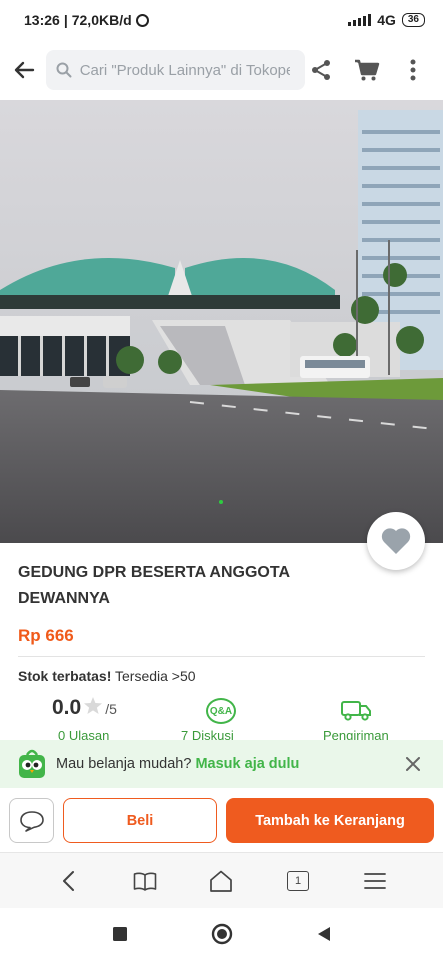  I want to click on network-type: 4G, so click(386, 20).